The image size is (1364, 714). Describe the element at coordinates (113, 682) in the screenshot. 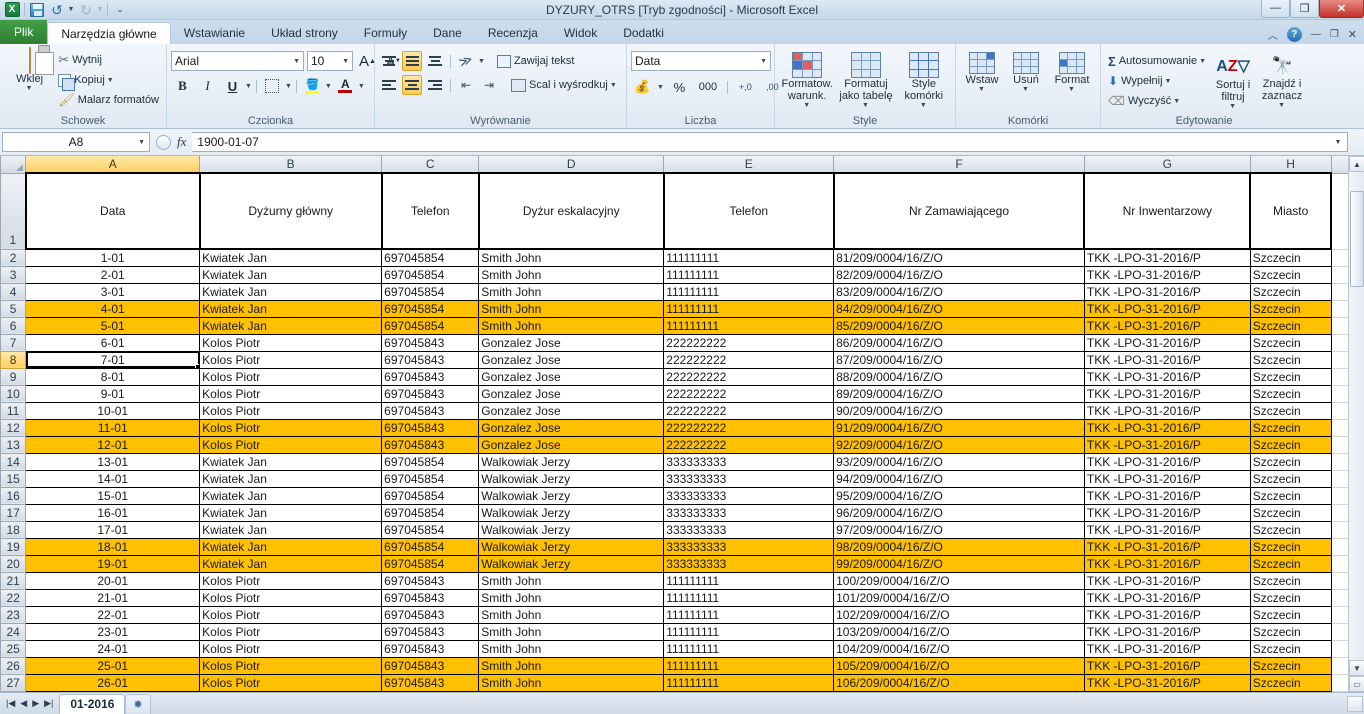

I see `cell-data-27: 26-01` at that location.